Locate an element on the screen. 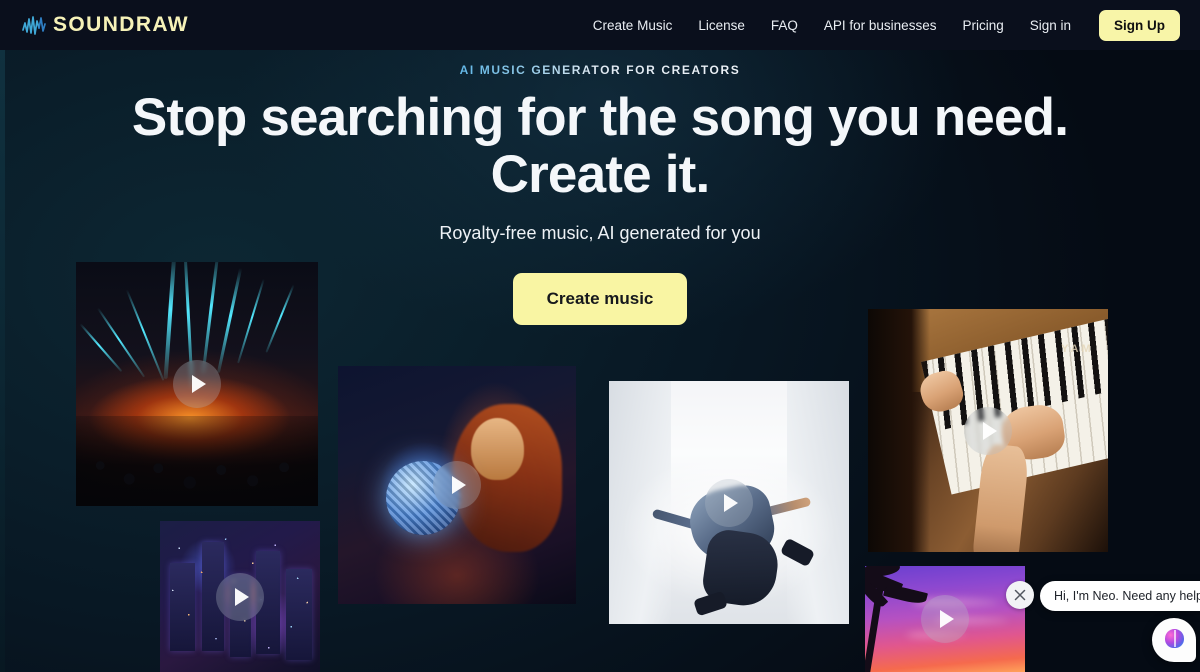  neo-avatar-icon is located at coordinates (1174, 639).